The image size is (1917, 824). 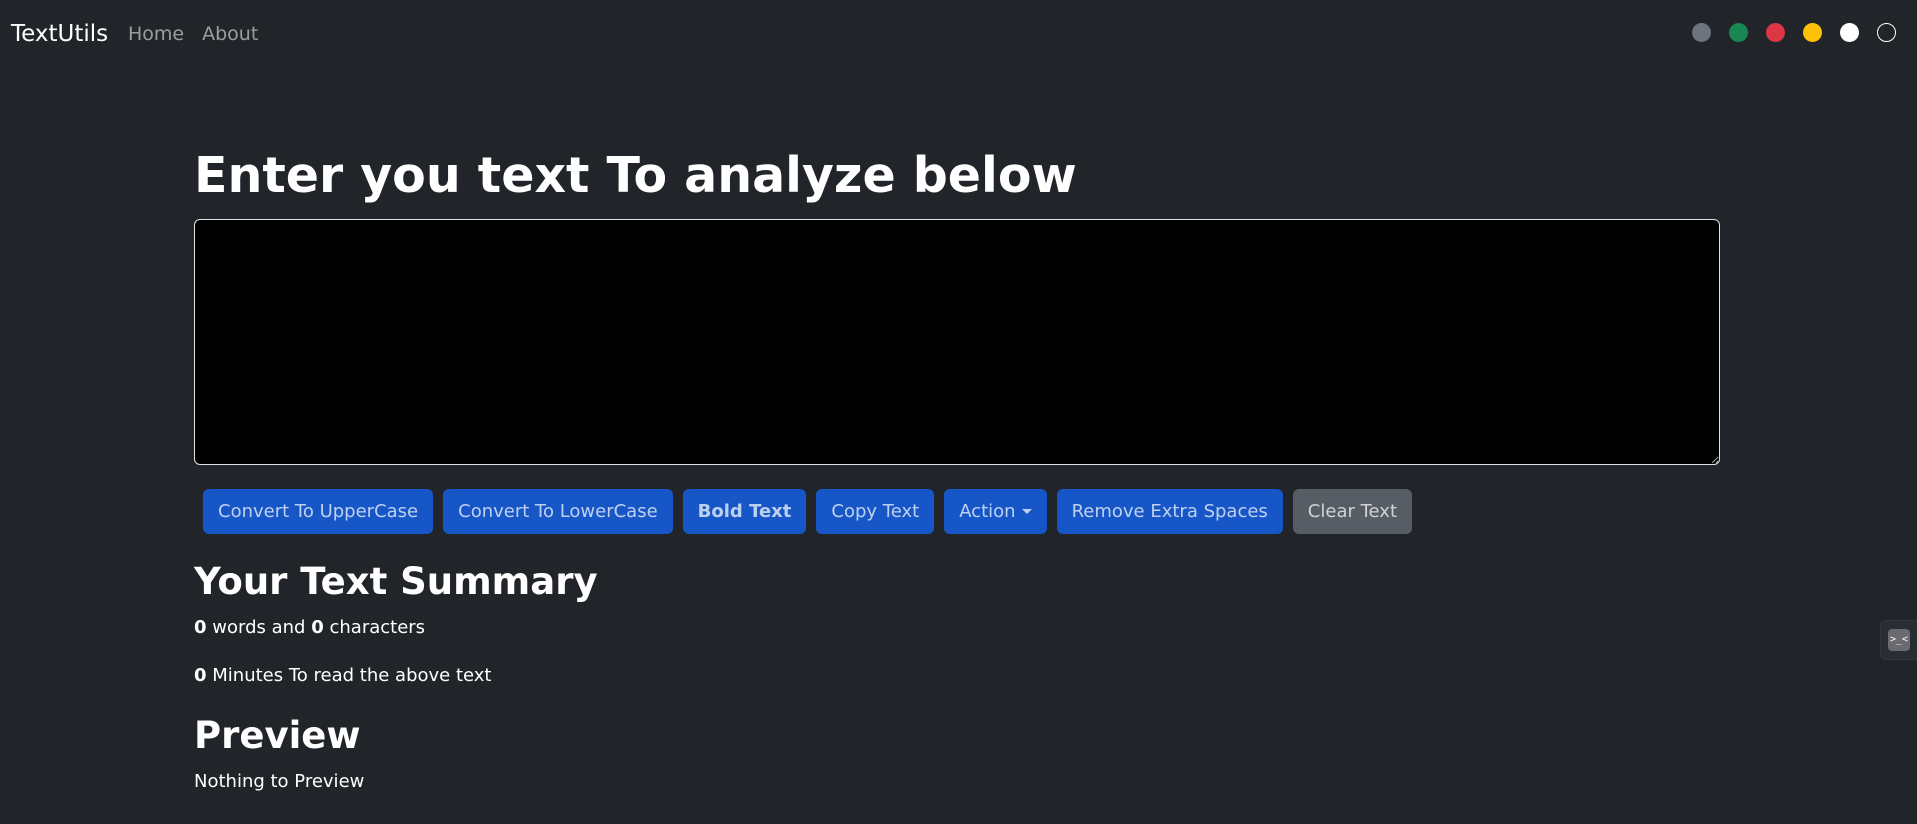 I want to click on words-and-label: words and, so click(x=259, y=627).